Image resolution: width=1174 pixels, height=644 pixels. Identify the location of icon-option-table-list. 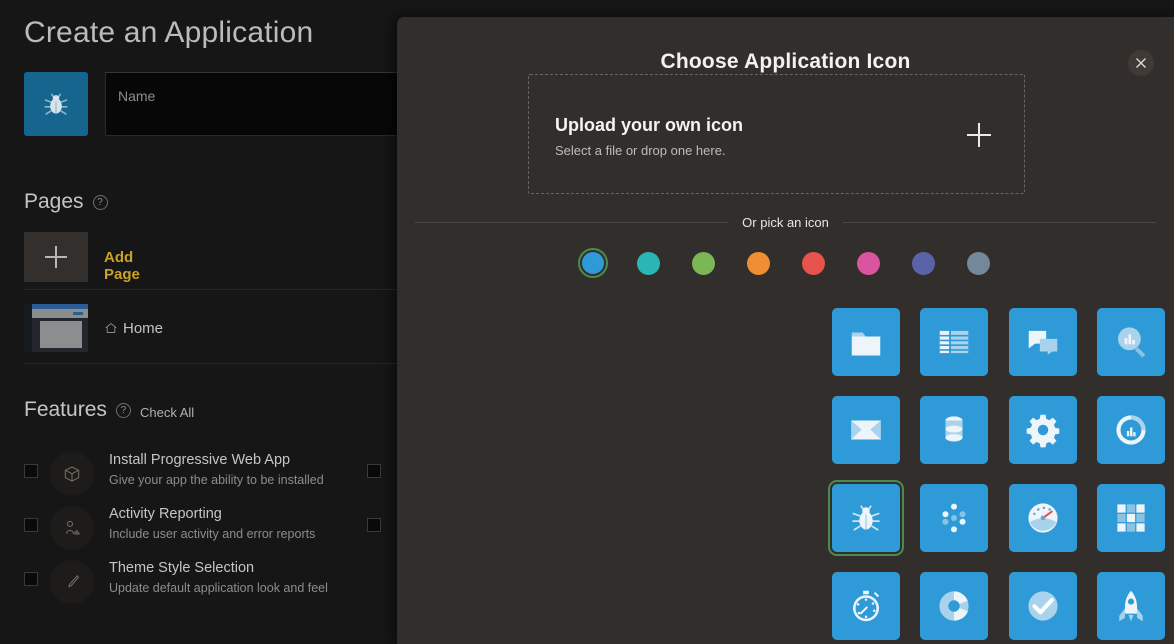
(954, 342).